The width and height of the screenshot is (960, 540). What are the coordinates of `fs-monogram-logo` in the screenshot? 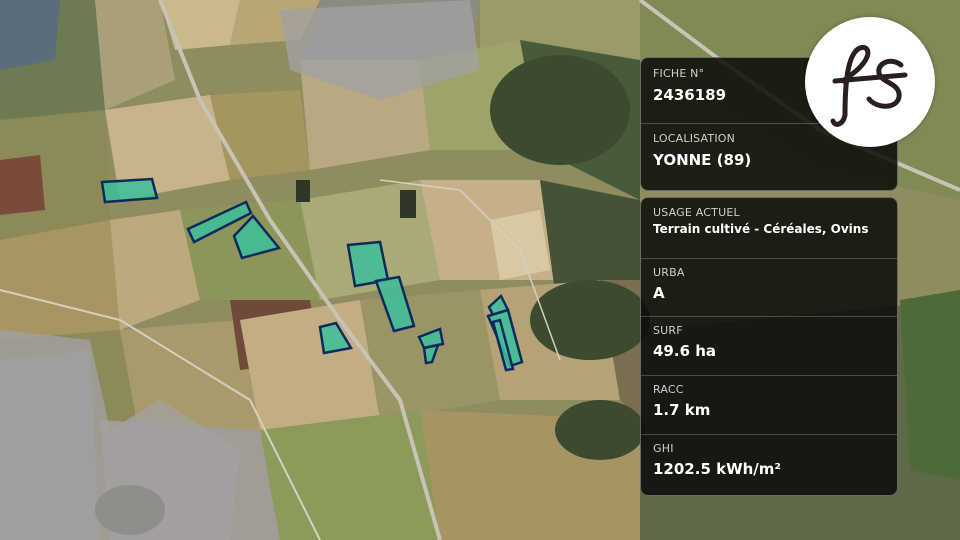 It's located at (870, 82).